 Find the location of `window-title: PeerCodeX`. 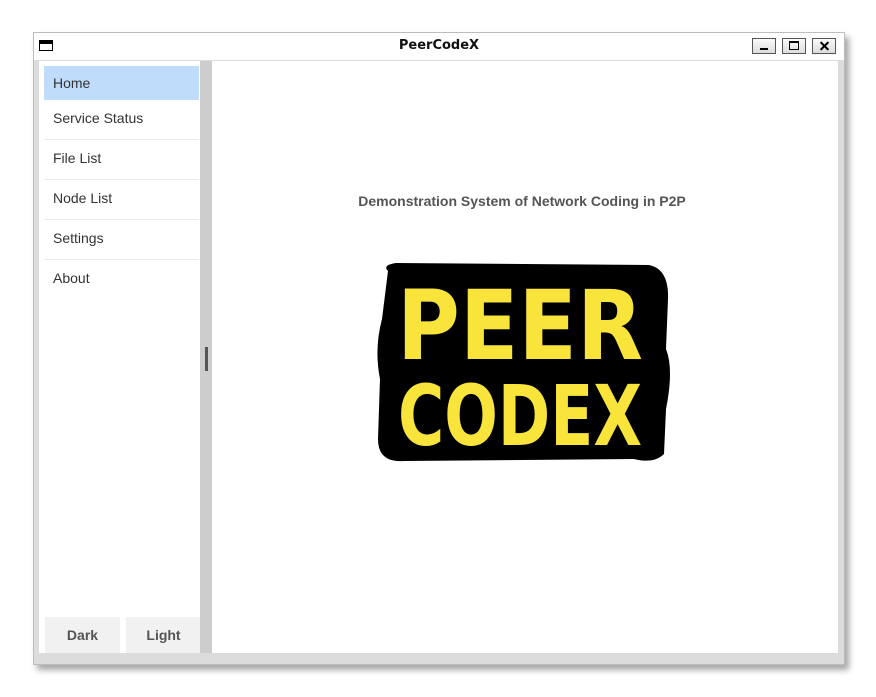

window-title: PeerCodeX is located at coordinates (439, 45).